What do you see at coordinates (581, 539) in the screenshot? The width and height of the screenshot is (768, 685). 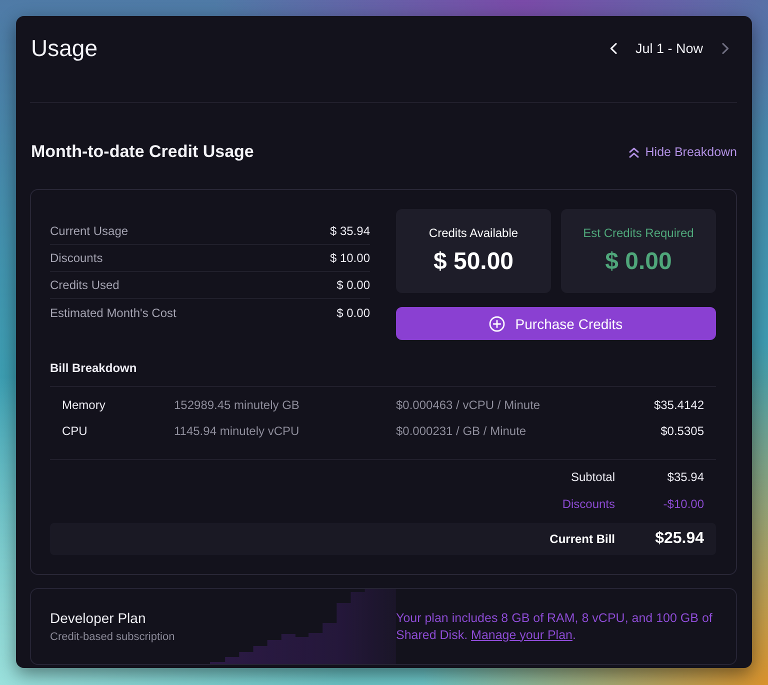 I see `current-bill-label: Current Bill` at bounding box center [581, 539].